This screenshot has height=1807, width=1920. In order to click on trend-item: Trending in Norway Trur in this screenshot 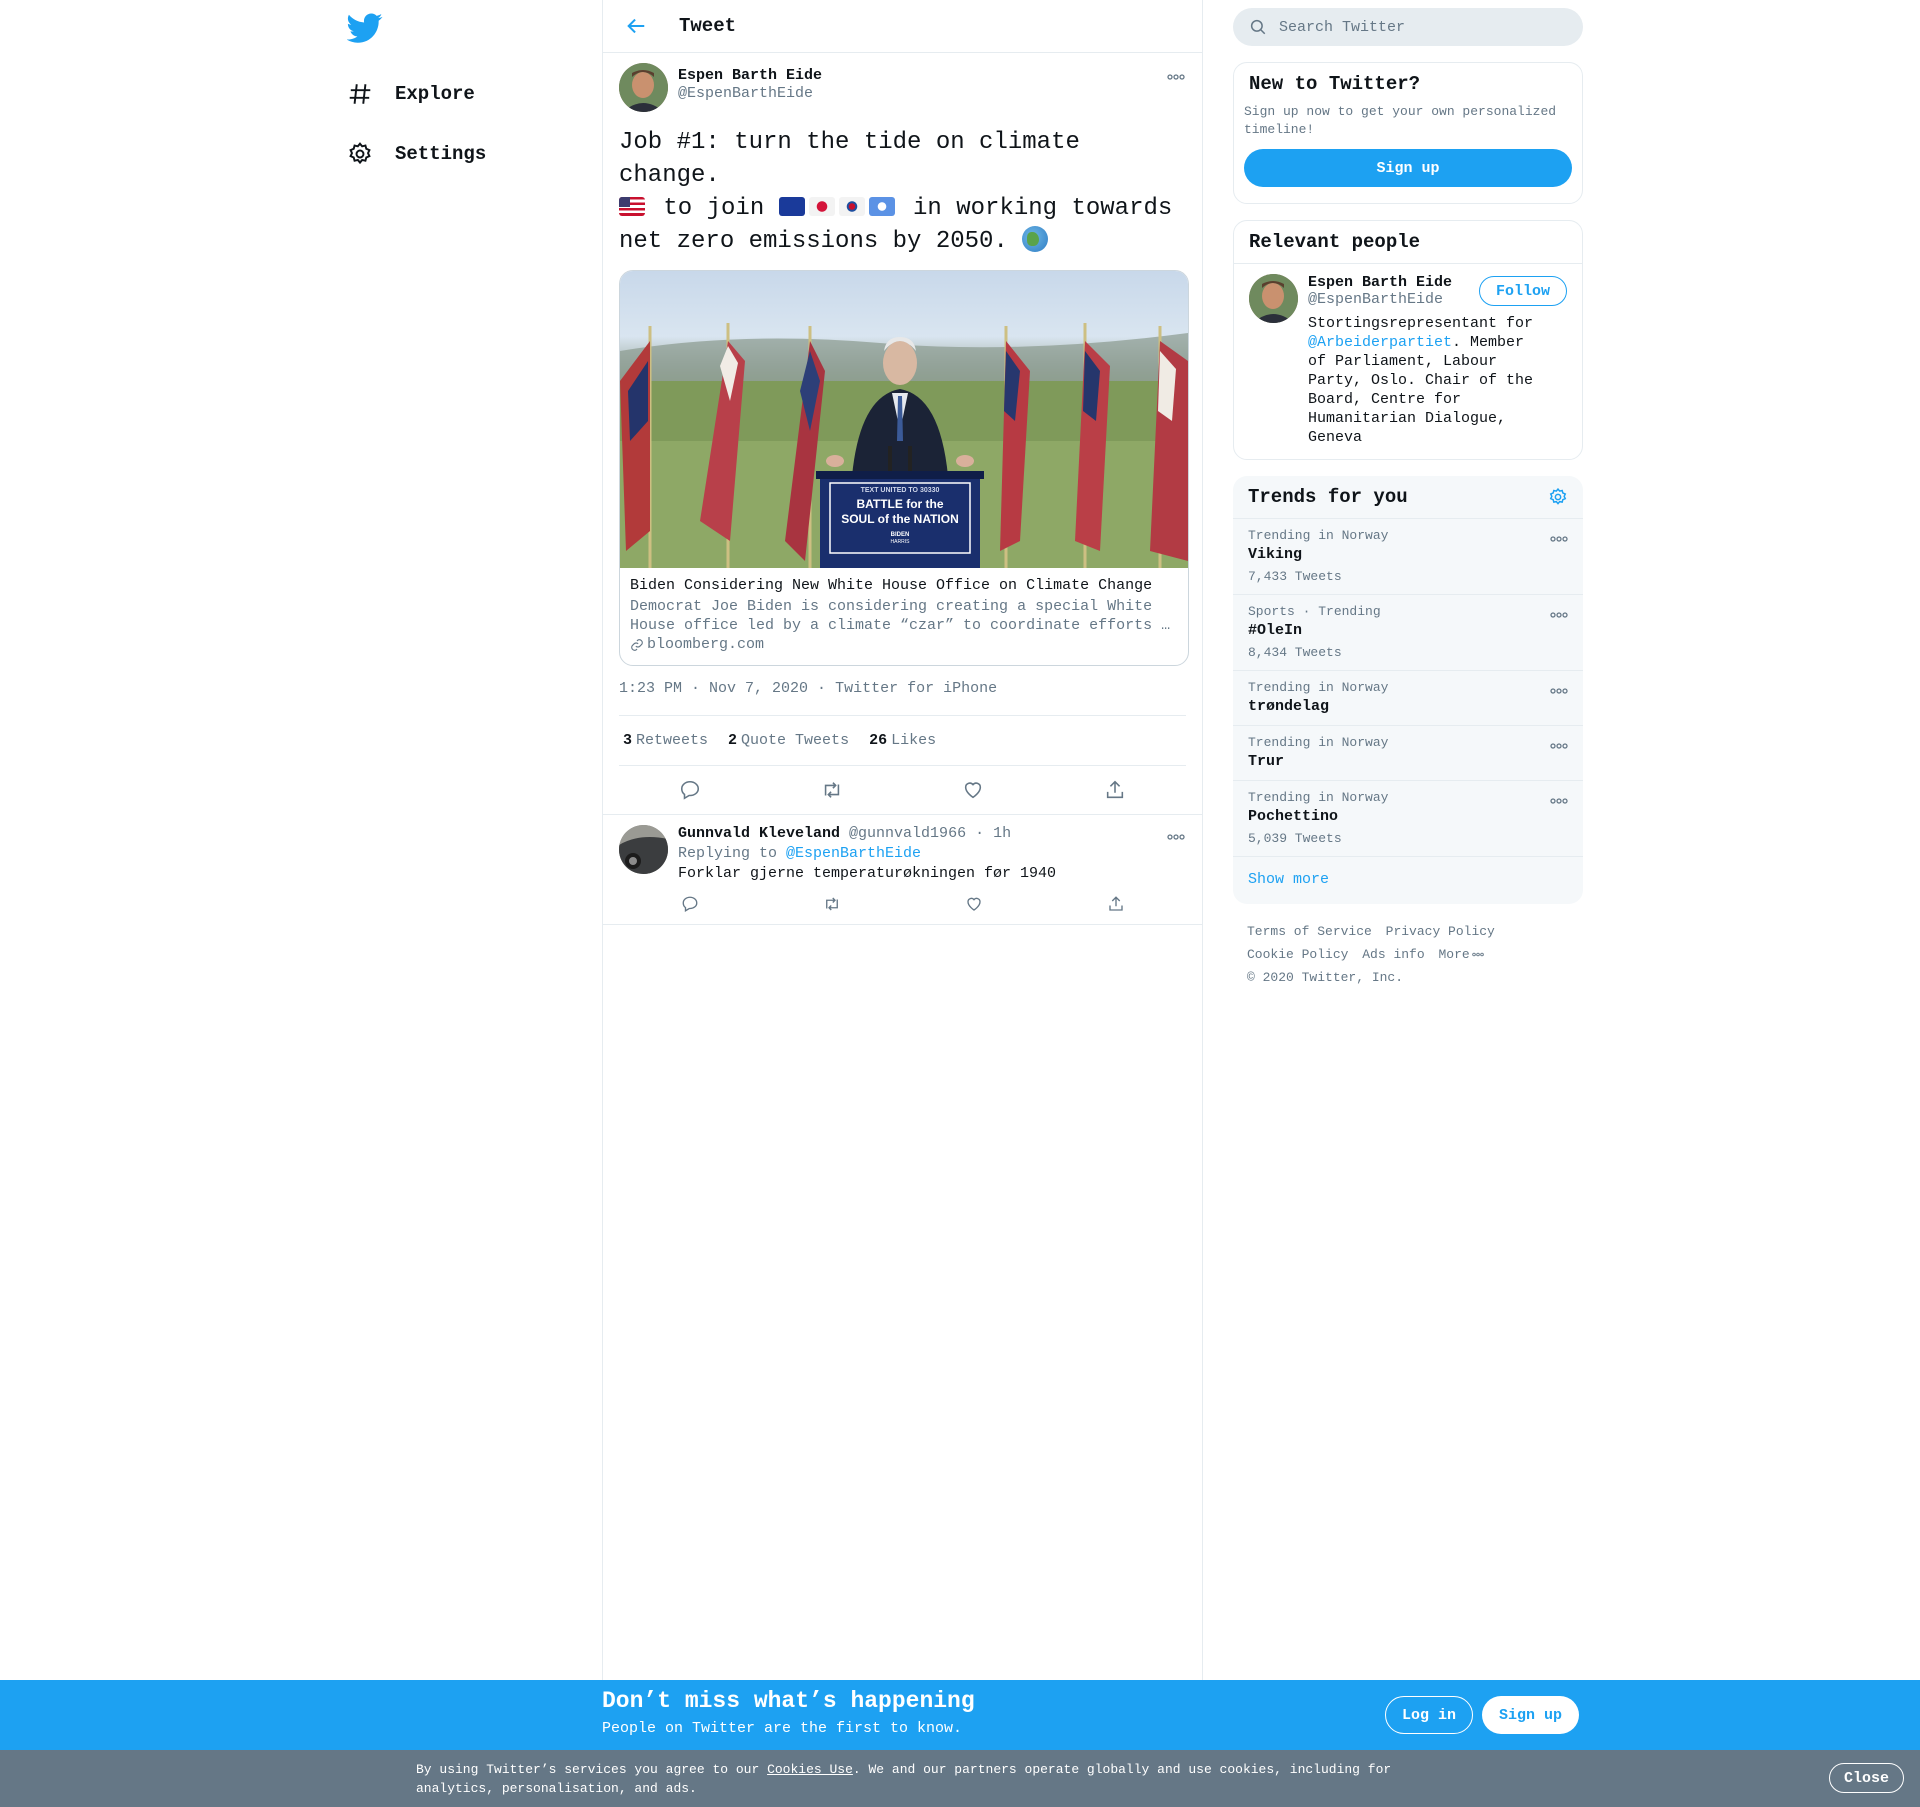, I will do `click(1408, 753)`.